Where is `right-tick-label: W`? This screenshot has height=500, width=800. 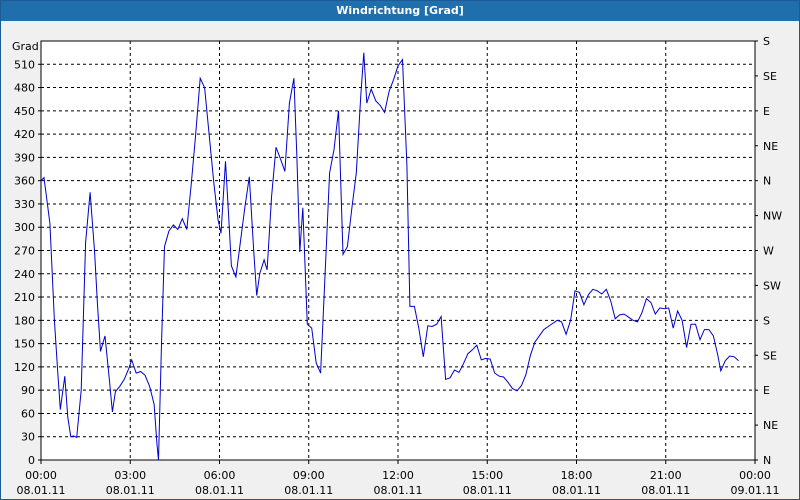 right-tick-label: W is located at coordinates (768, 251).